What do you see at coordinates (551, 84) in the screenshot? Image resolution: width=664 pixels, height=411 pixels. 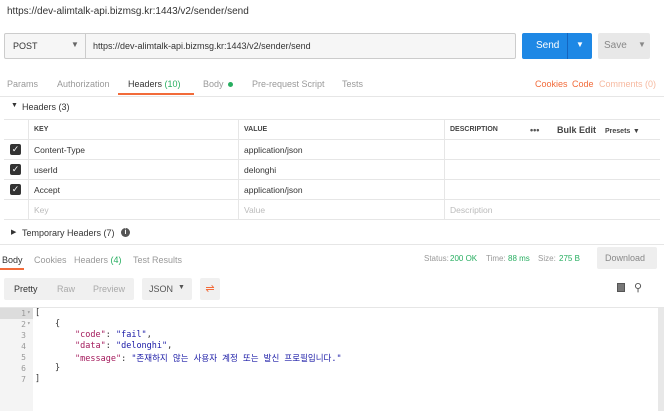 I see `cookies-link: Cookies` at bounding box center [551, 84].